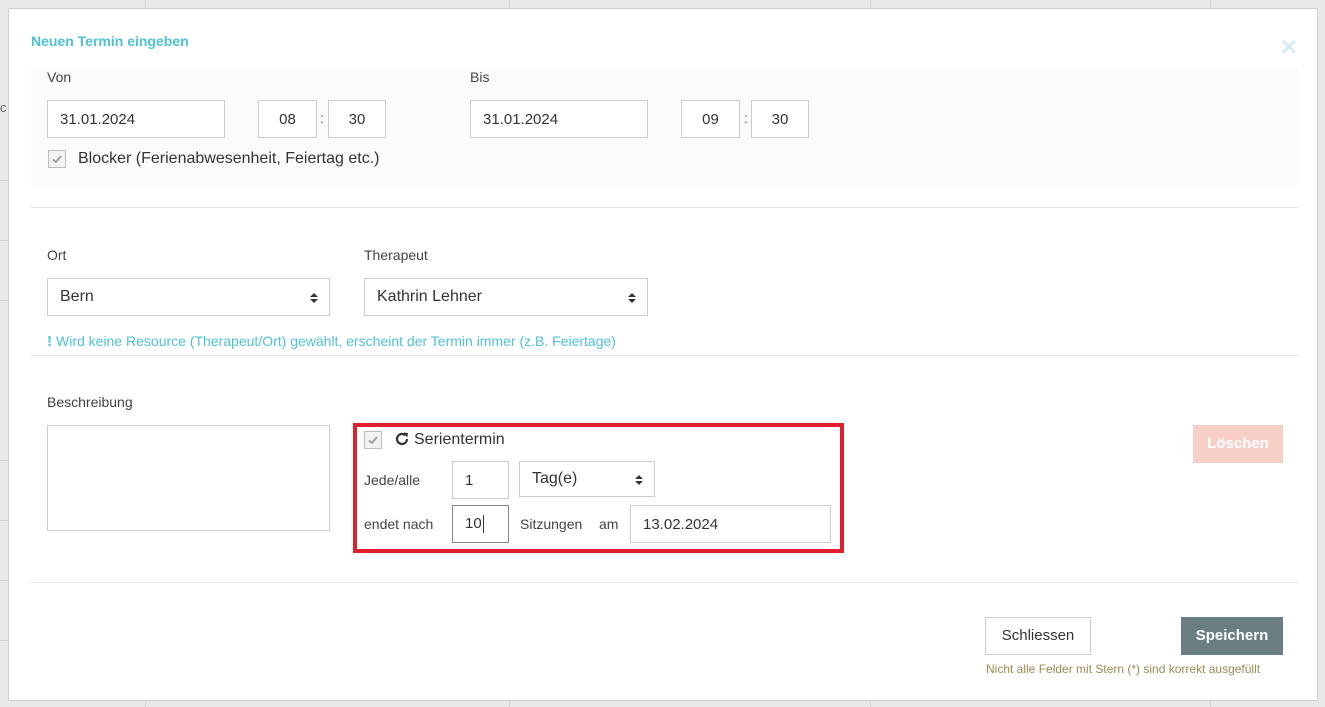 Image resolution: width=1325 pixels, height=707 pixels. I want to click on refresh-icon, so click(402, 439).